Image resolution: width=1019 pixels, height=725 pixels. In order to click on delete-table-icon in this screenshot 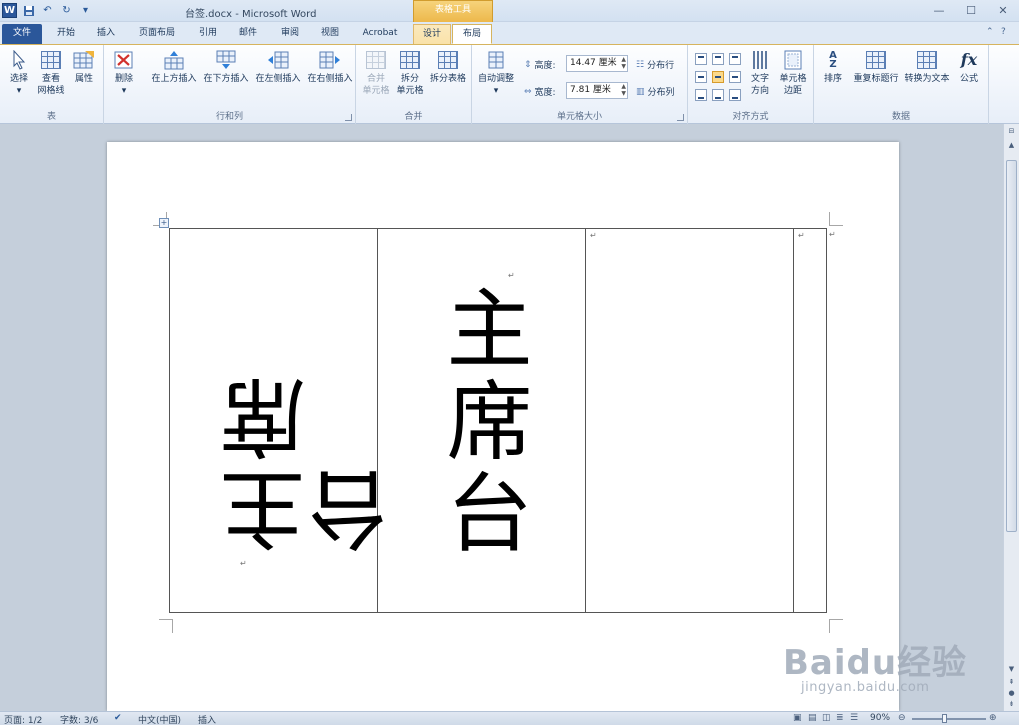, I will do `click(124, 60)`.